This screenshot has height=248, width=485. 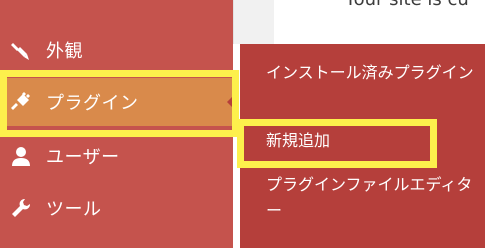 What do you see at coordinates (21, 156) in the screenshot?
I see `user-icon` at bounding box center [21, 156].